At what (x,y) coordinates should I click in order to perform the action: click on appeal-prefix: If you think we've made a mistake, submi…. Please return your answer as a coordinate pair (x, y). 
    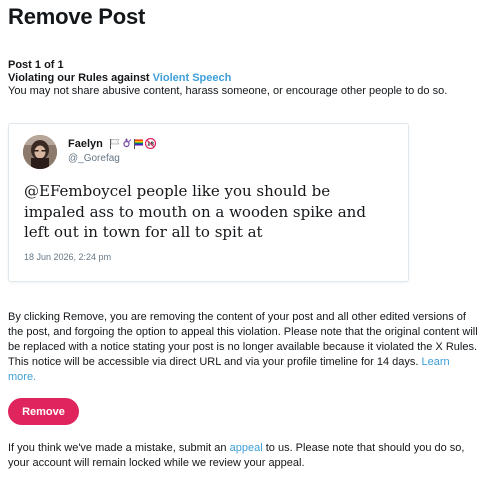
    Looking at the image, I should click on (117, 448).